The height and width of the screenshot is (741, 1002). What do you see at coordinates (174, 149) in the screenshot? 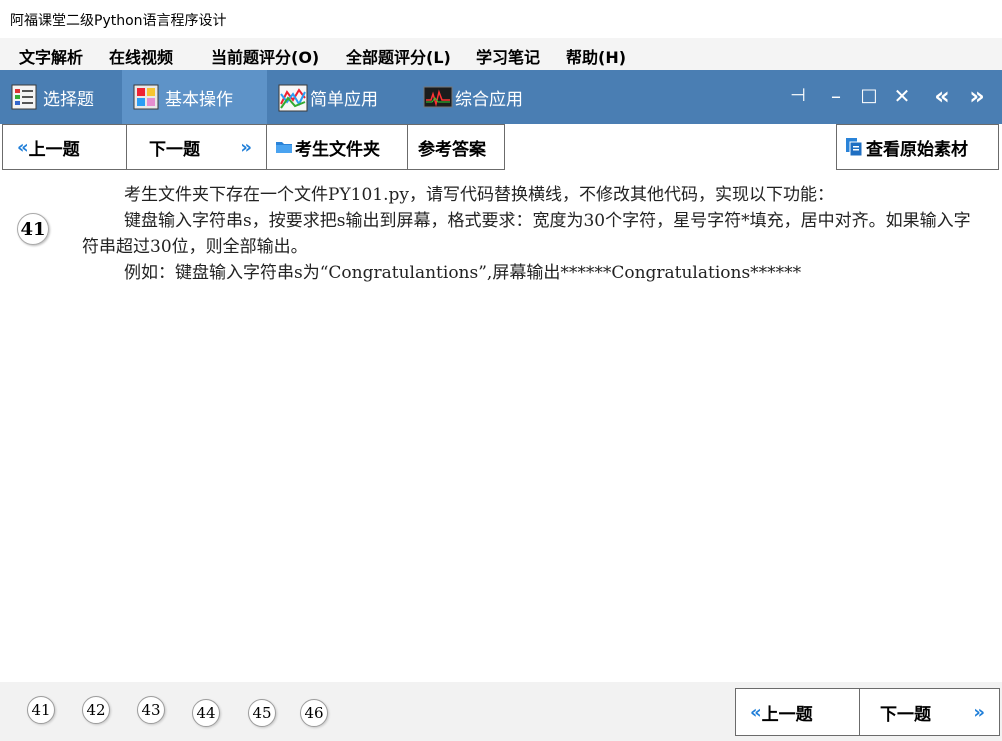
I see `next-question-label: 下一题` at bounding box center [174, 149].